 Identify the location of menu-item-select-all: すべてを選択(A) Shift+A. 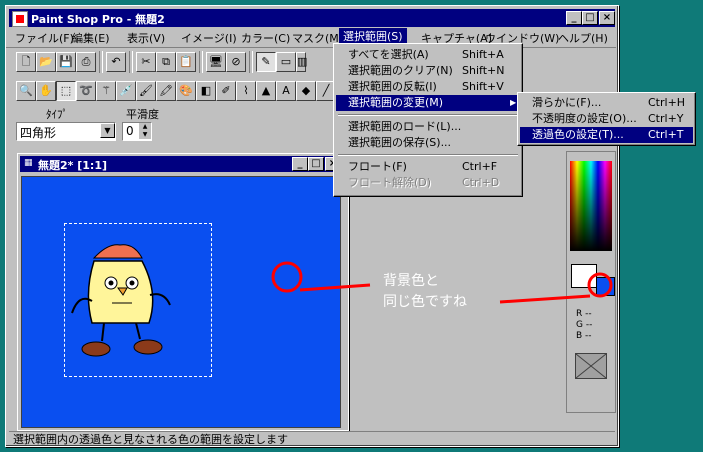
(428, 55).